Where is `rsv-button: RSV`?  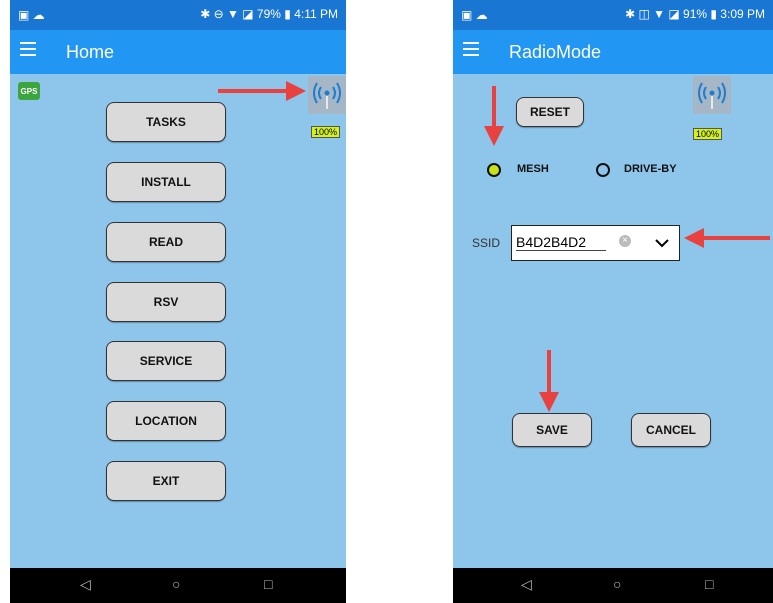 rsv-button: RSV is located at coordinates (166, 302).